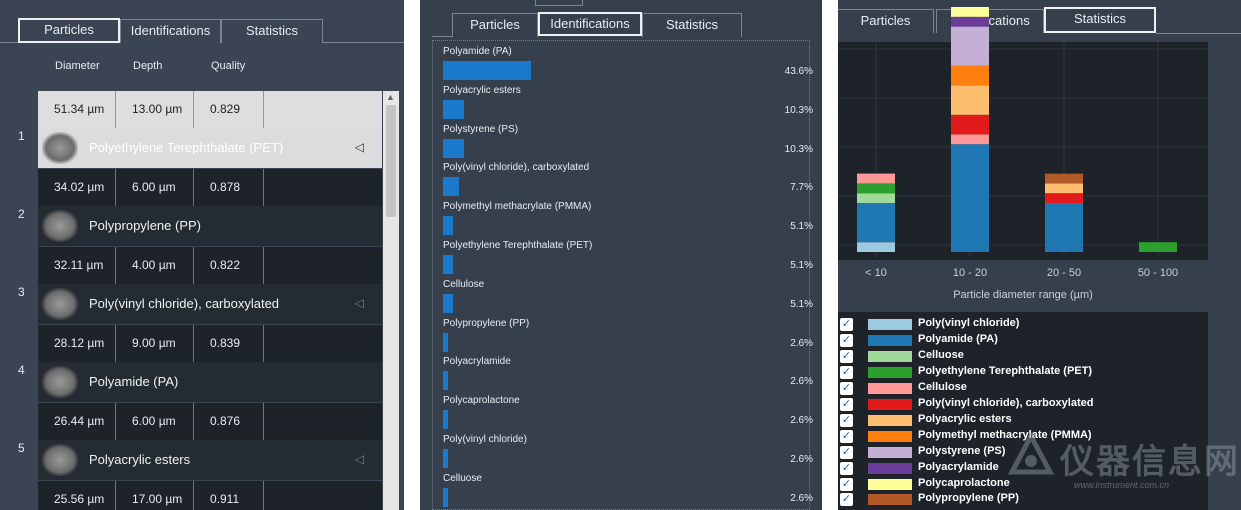  I want to click on identification-row: Polystyrene (PS) 10.3%, so click(628, 143).